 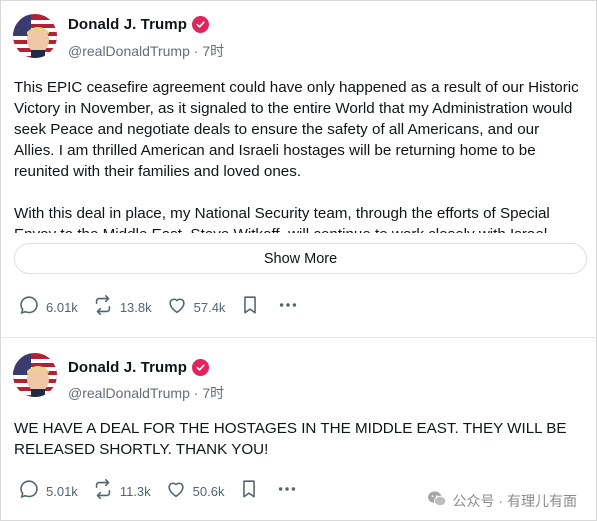 What do you see at coordinates (209, 307) in the screenshot?
I see `like-count: 57.4k` at bounding box center [209, 307].